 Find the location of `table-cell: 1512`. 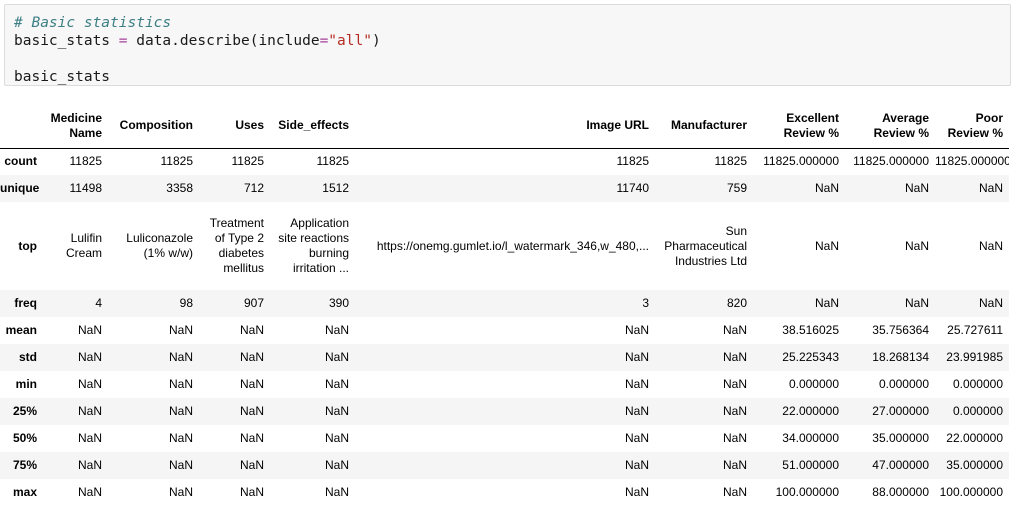

table-cell: 1512 is located at coordinates (335, 188).